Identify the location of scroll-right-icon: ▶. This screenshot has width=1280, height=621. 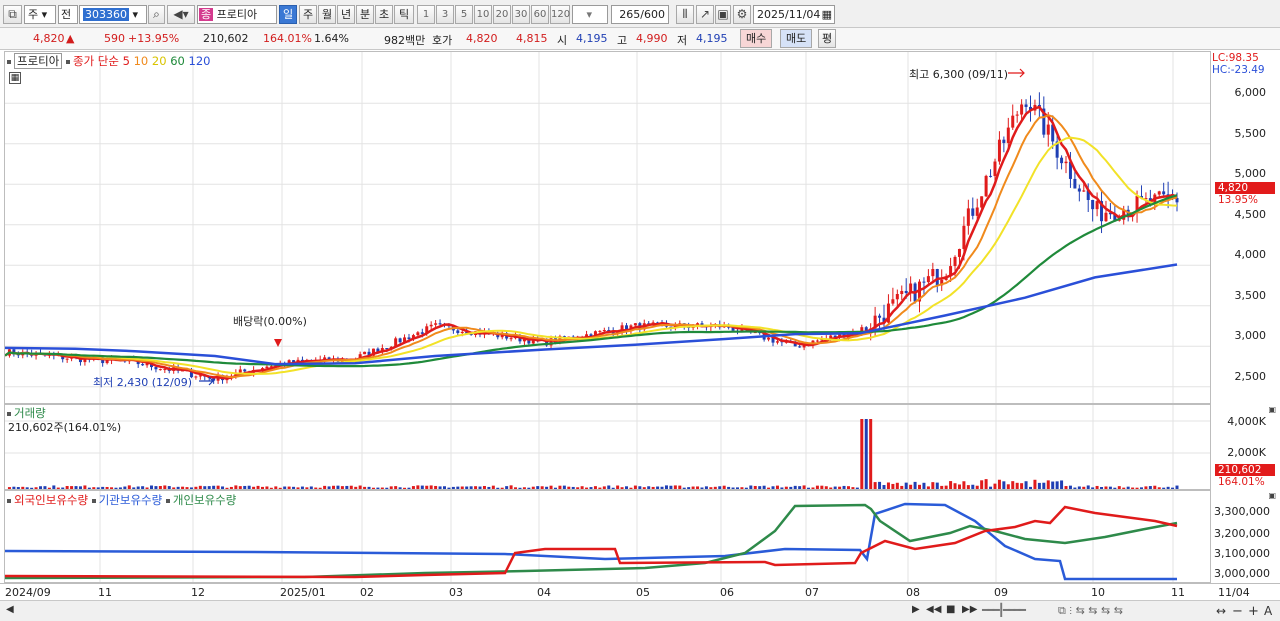
(916, 609).